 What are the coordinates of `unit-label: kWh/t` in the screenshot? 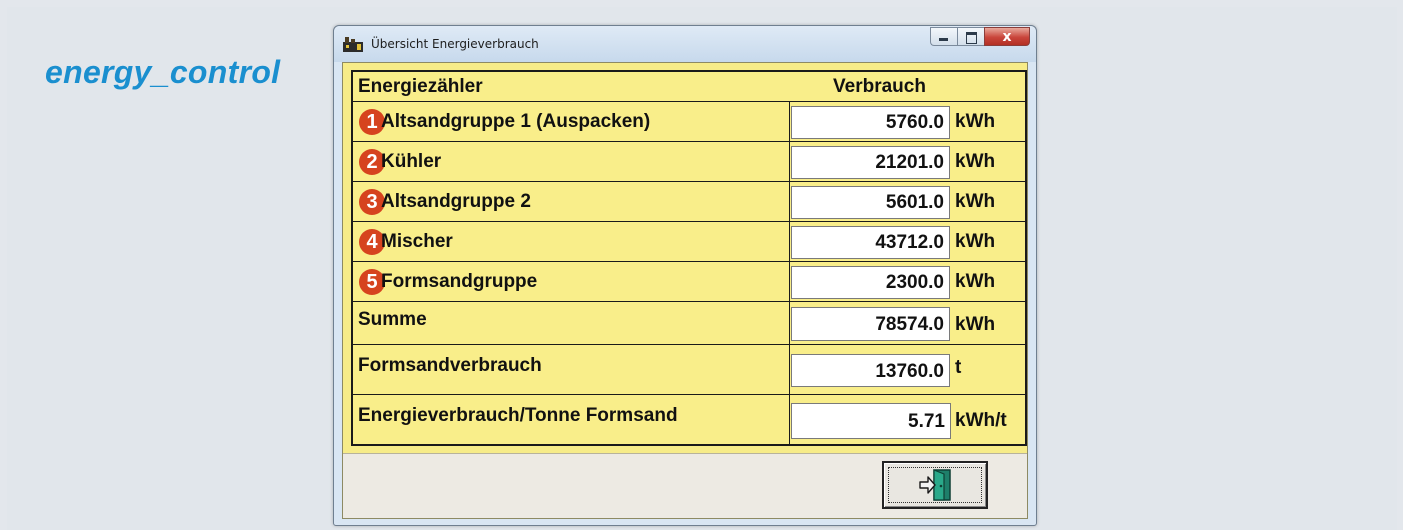 It's located at (981, 420).